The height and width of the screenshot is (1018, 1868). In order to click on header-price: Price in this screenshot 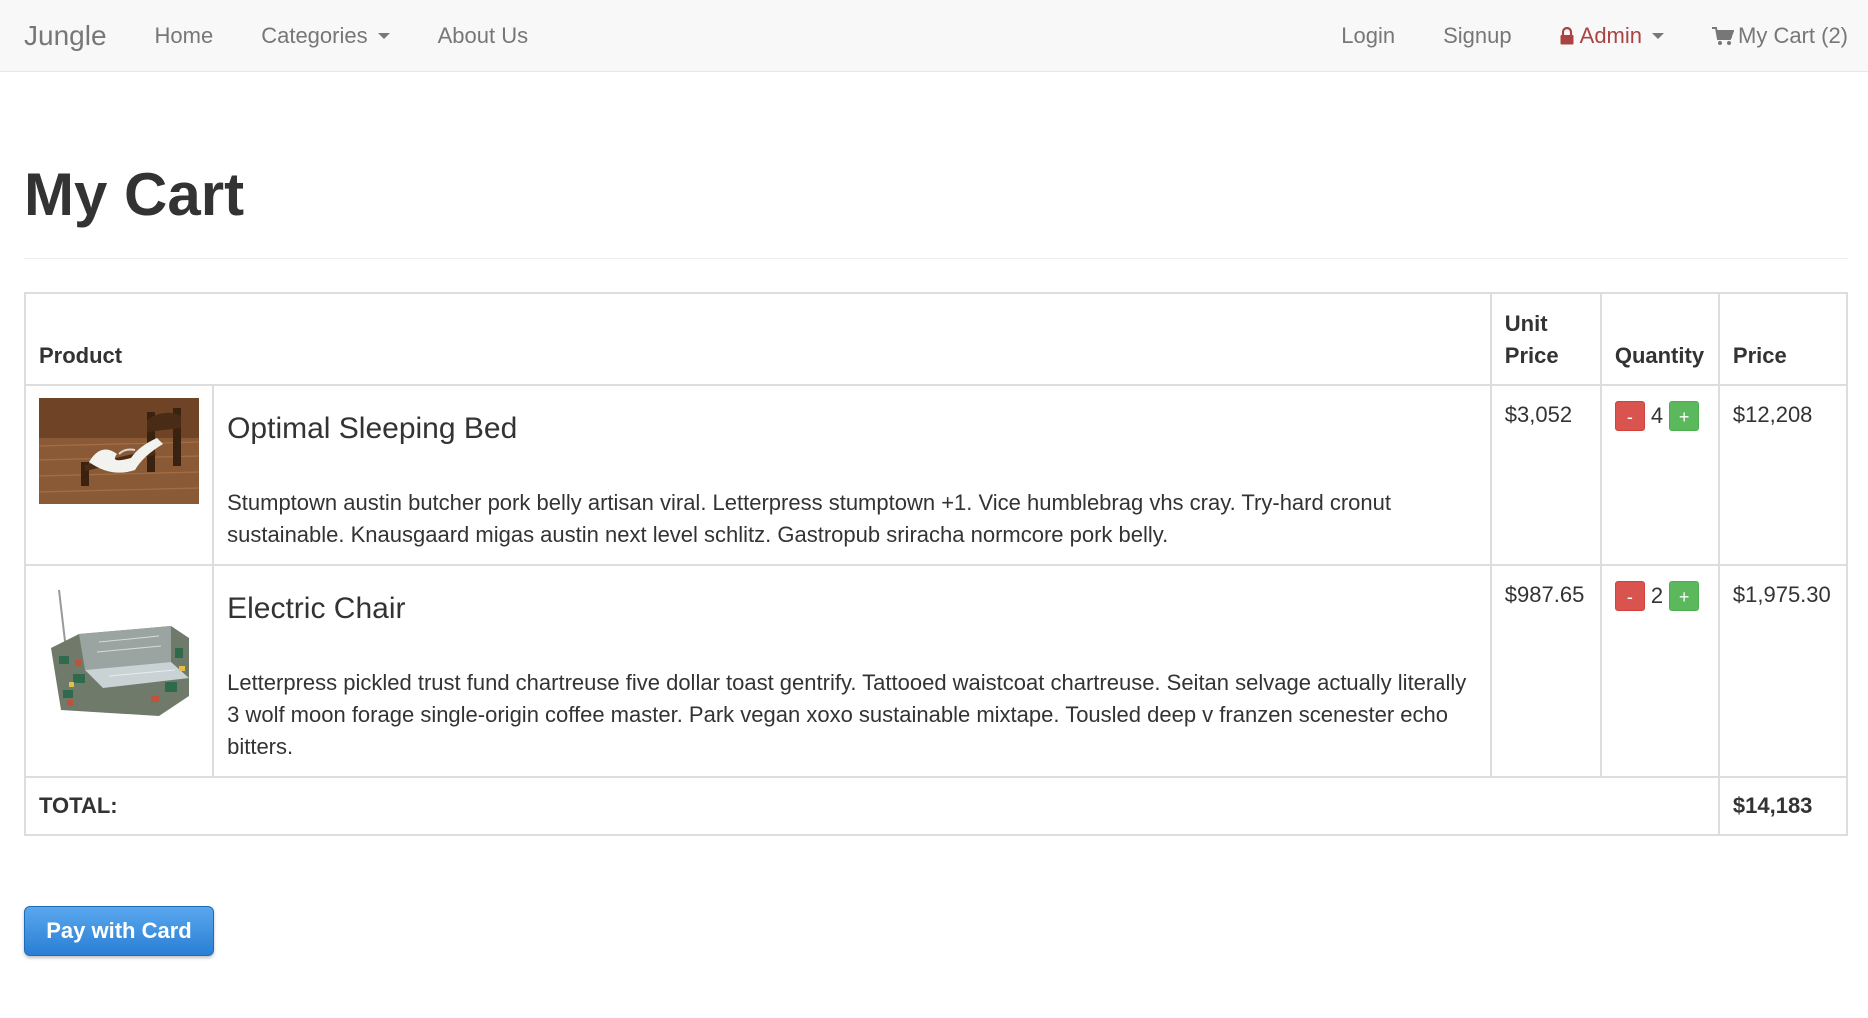, I will do `click(1783, 339)`.